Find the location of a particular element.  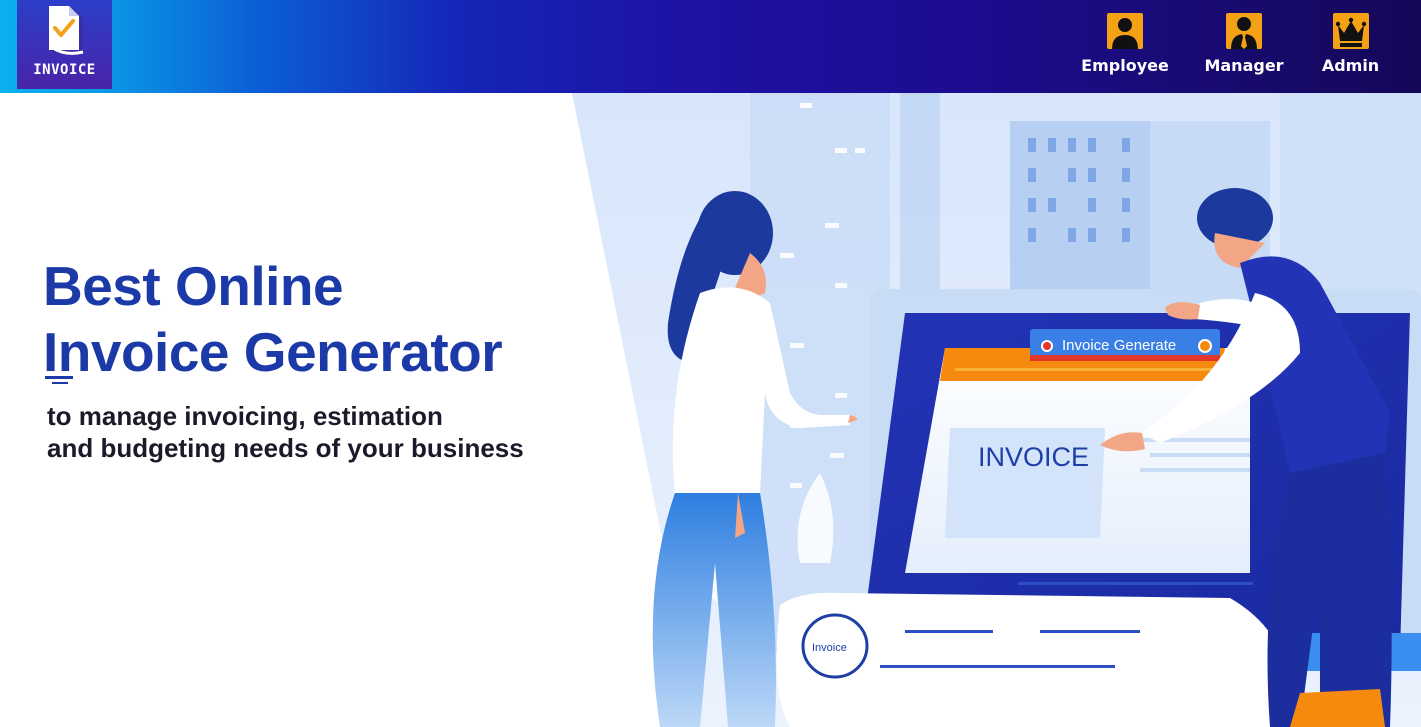

receipt-scroll is located at coordinates (1031, 659).